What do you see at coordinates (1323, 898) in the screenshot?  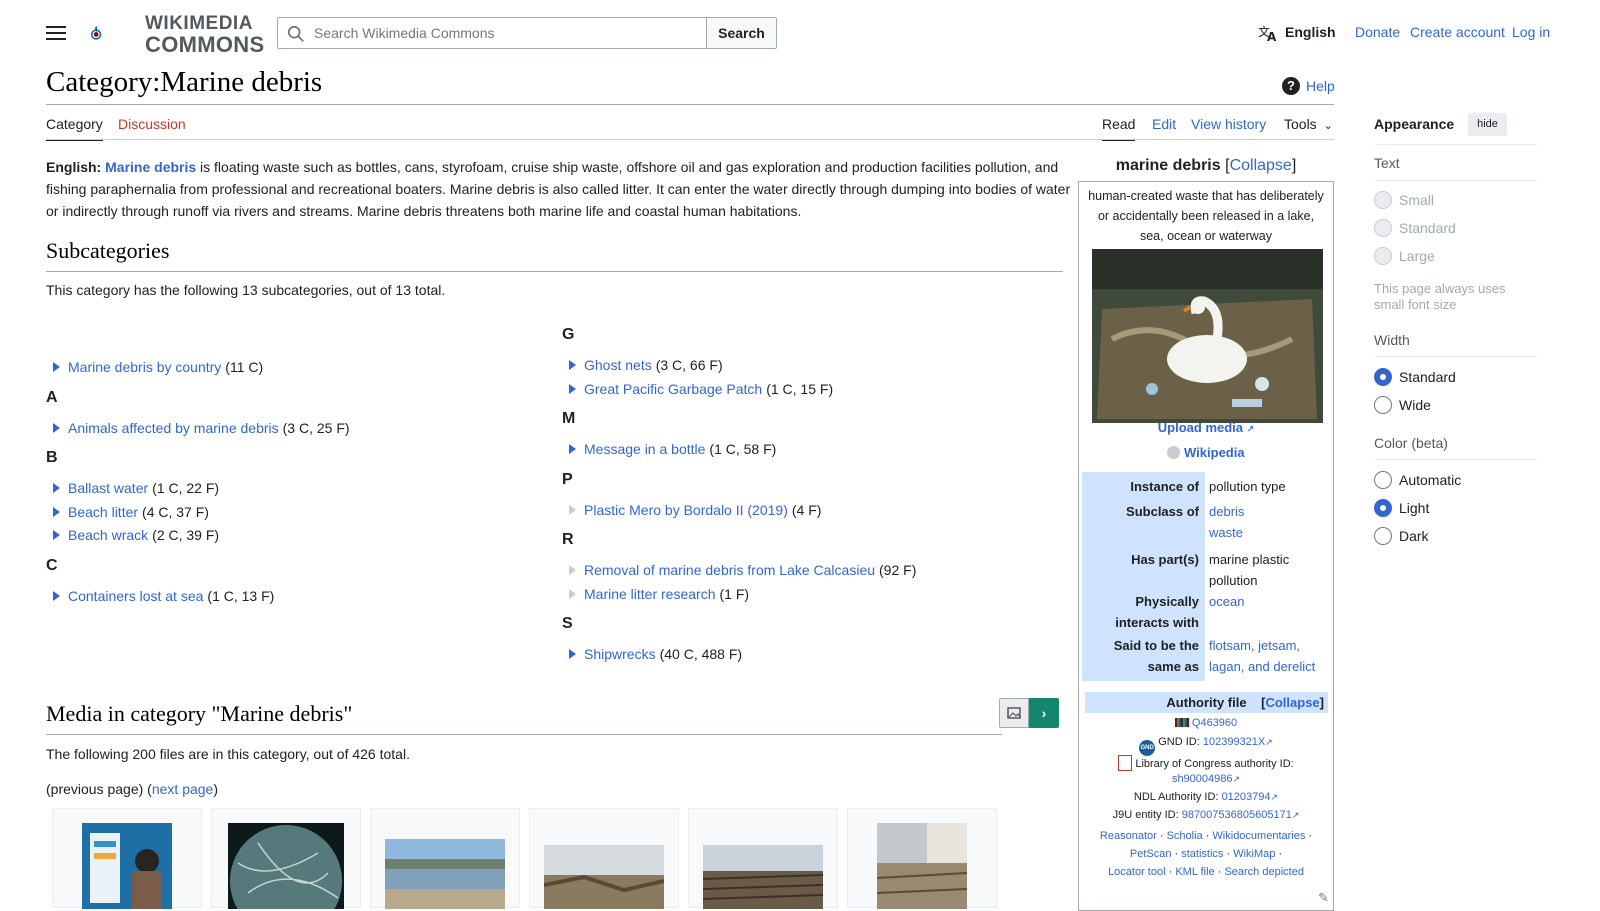 I see `edit-pencil-icon: ✎` at bounding box center [1323, 898].